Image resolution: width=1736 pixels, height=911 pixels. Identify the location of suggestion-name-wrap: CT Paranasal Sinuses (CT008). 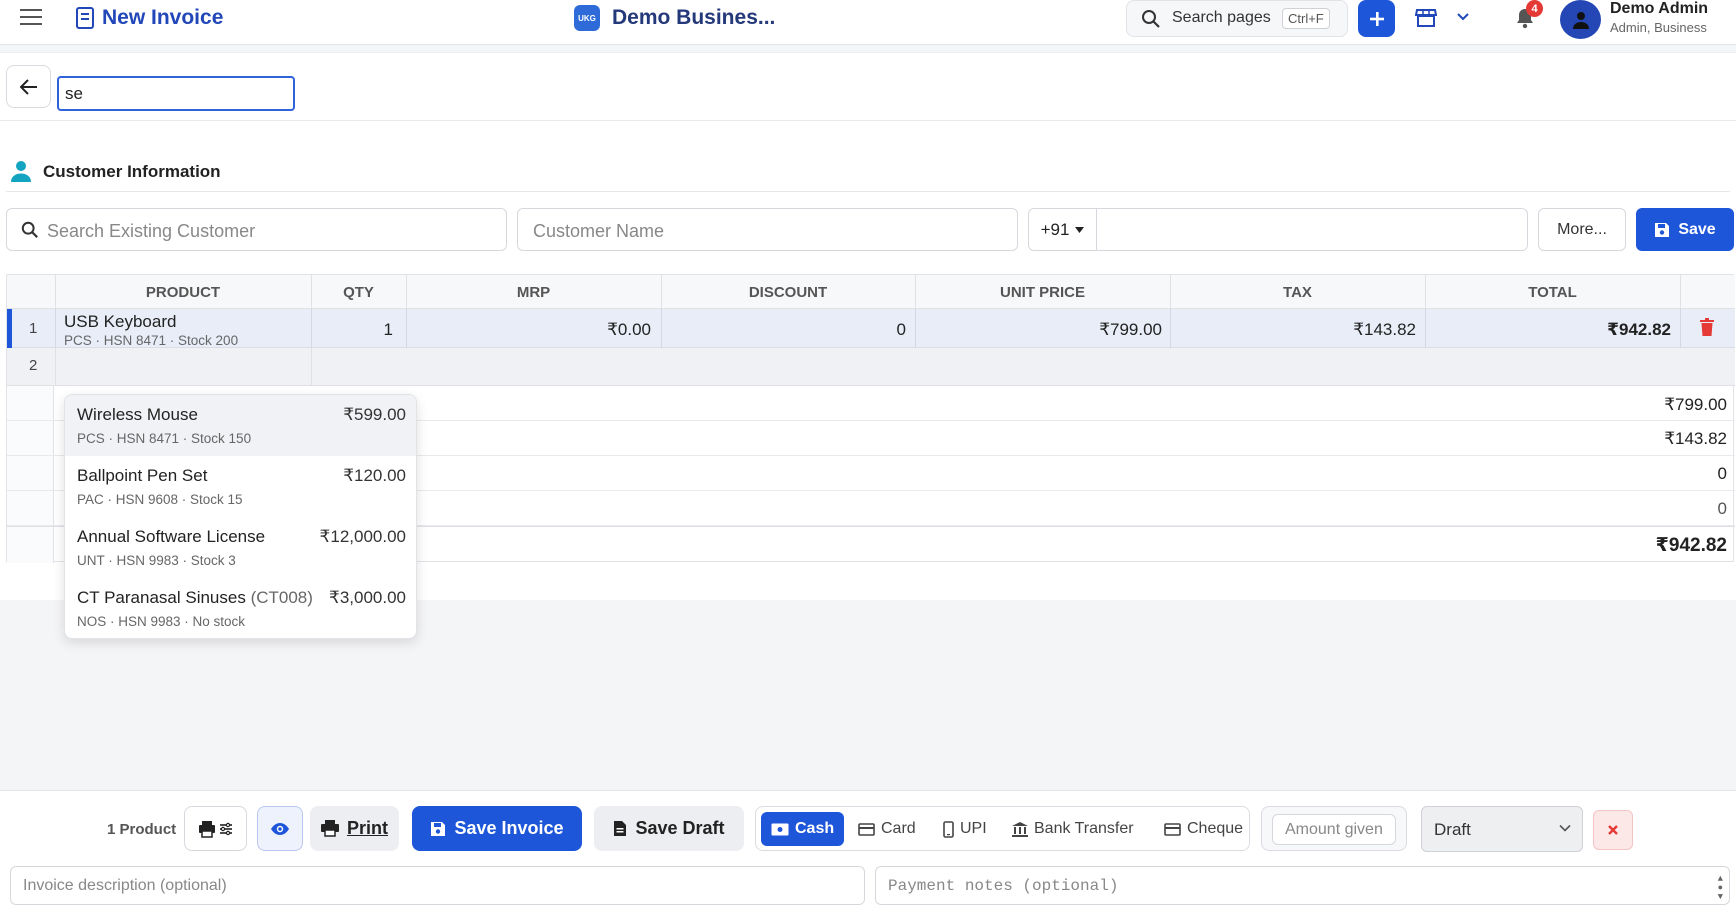
(195, 598).